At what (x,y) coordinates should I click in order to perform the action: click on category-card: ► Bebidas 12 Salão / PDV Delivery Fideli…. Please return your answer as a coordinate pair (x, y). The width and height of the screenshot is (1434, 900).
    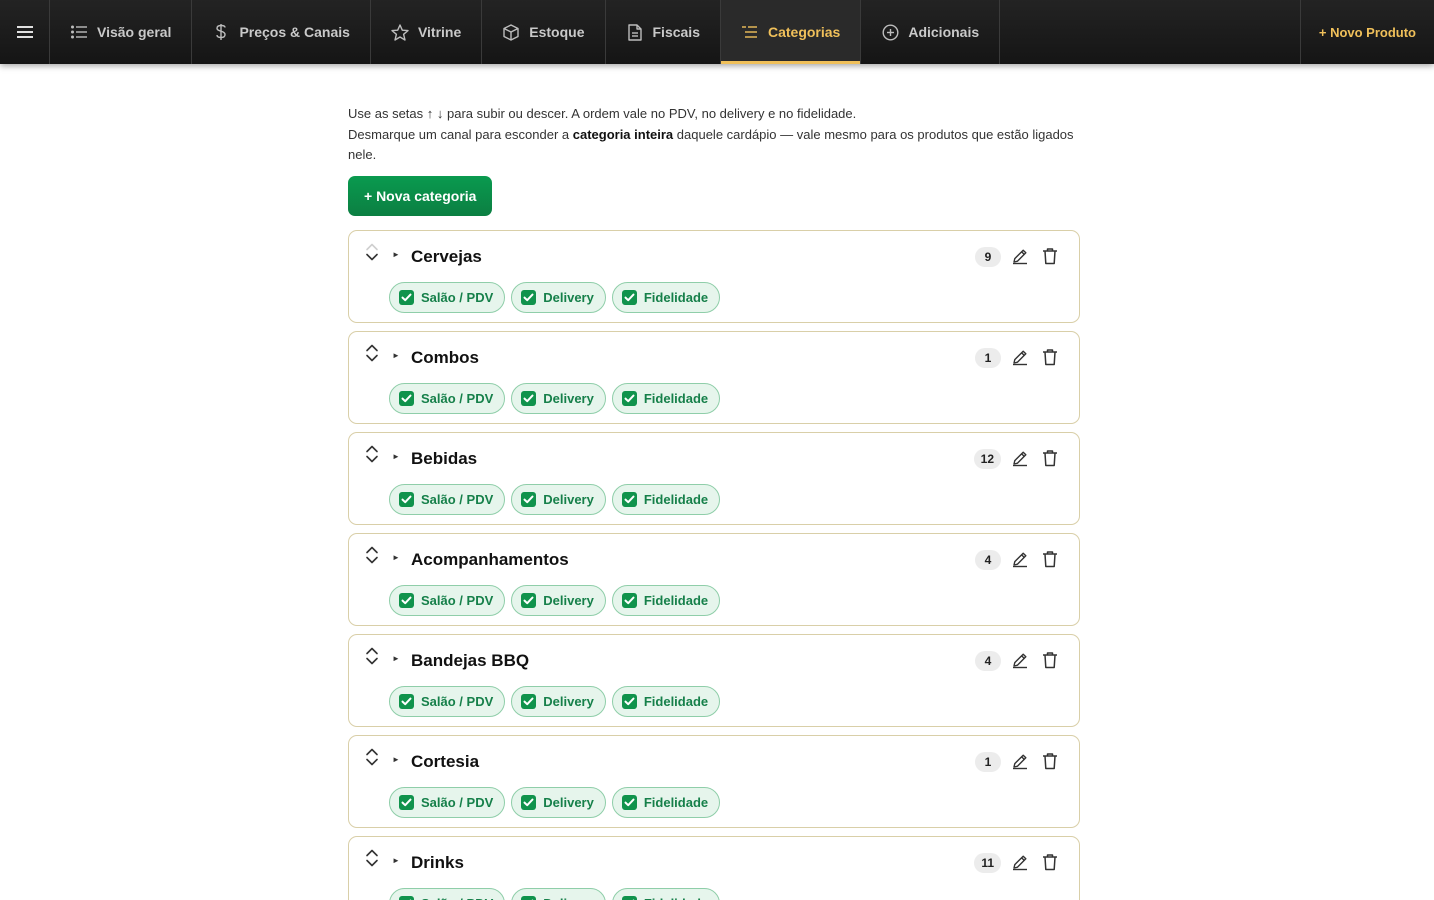
    Looking at the image, I should click on (714, 478).